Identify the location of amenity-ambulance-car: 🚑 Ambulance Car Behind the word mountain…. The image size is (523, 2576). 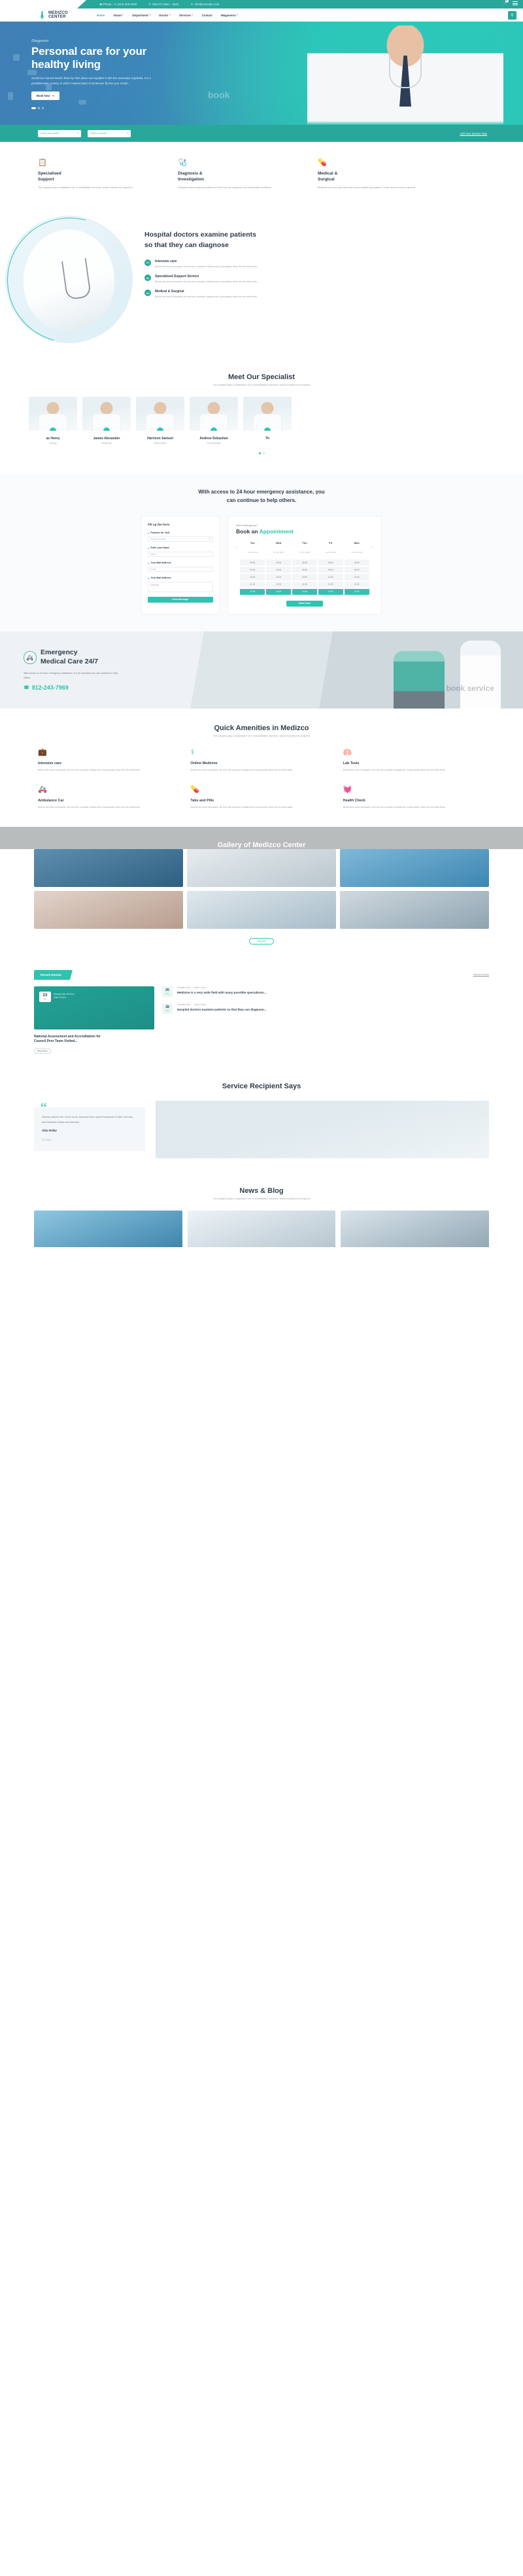
(109, 797).